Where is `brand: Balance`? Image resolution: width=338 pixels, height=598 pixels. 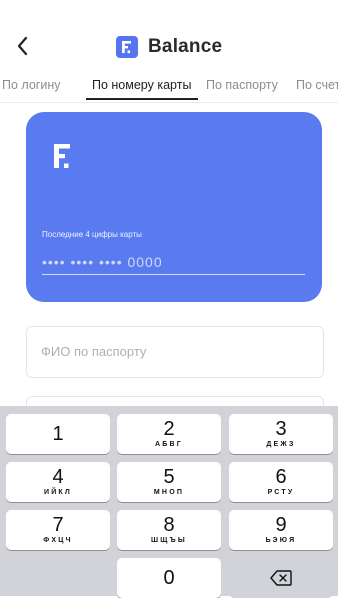 brand: Balance is located at coordinates (169, 47).